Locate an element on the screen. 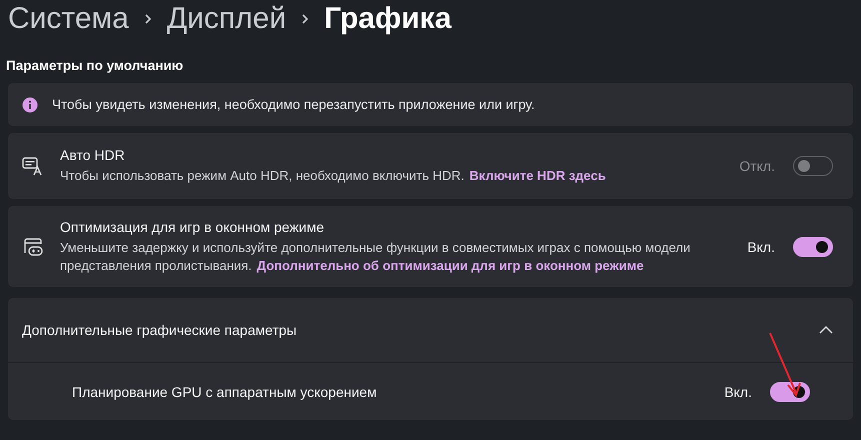  info-icon is located at coordinates (30, 104).